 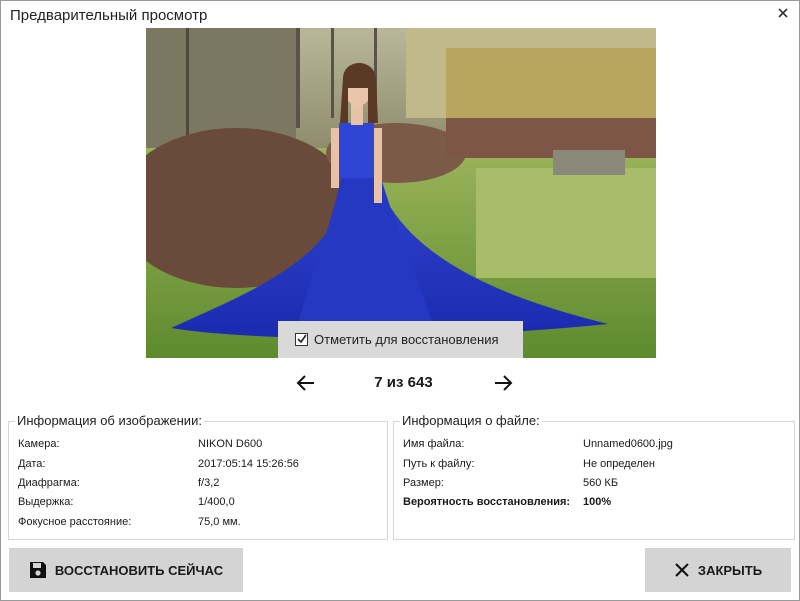 I want to click on info-label: Дата:, so click(x=32, y=464).